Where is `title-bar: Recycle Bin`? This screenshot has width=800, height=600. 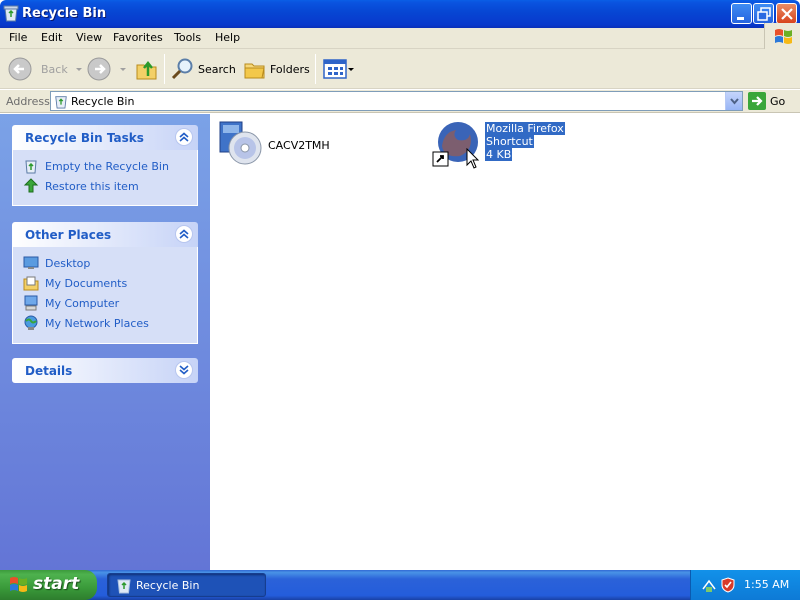 title-bar: Recycle Bin is located at coordinates (400, 14).